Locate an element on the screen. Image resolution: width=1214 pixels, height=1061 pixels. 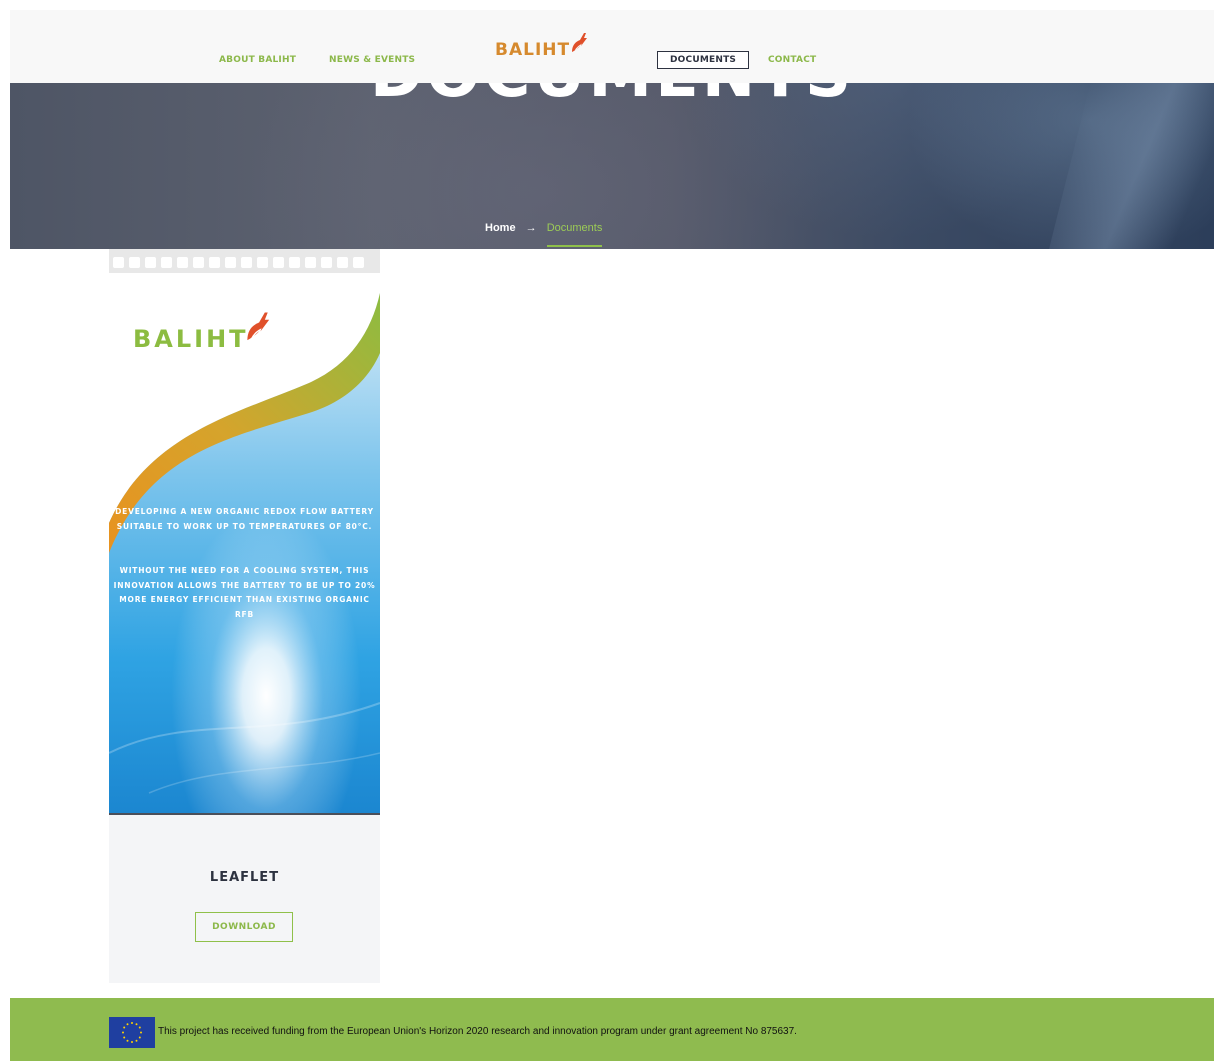
nav-contact: CONTACT is located at coordinates (792, 60).